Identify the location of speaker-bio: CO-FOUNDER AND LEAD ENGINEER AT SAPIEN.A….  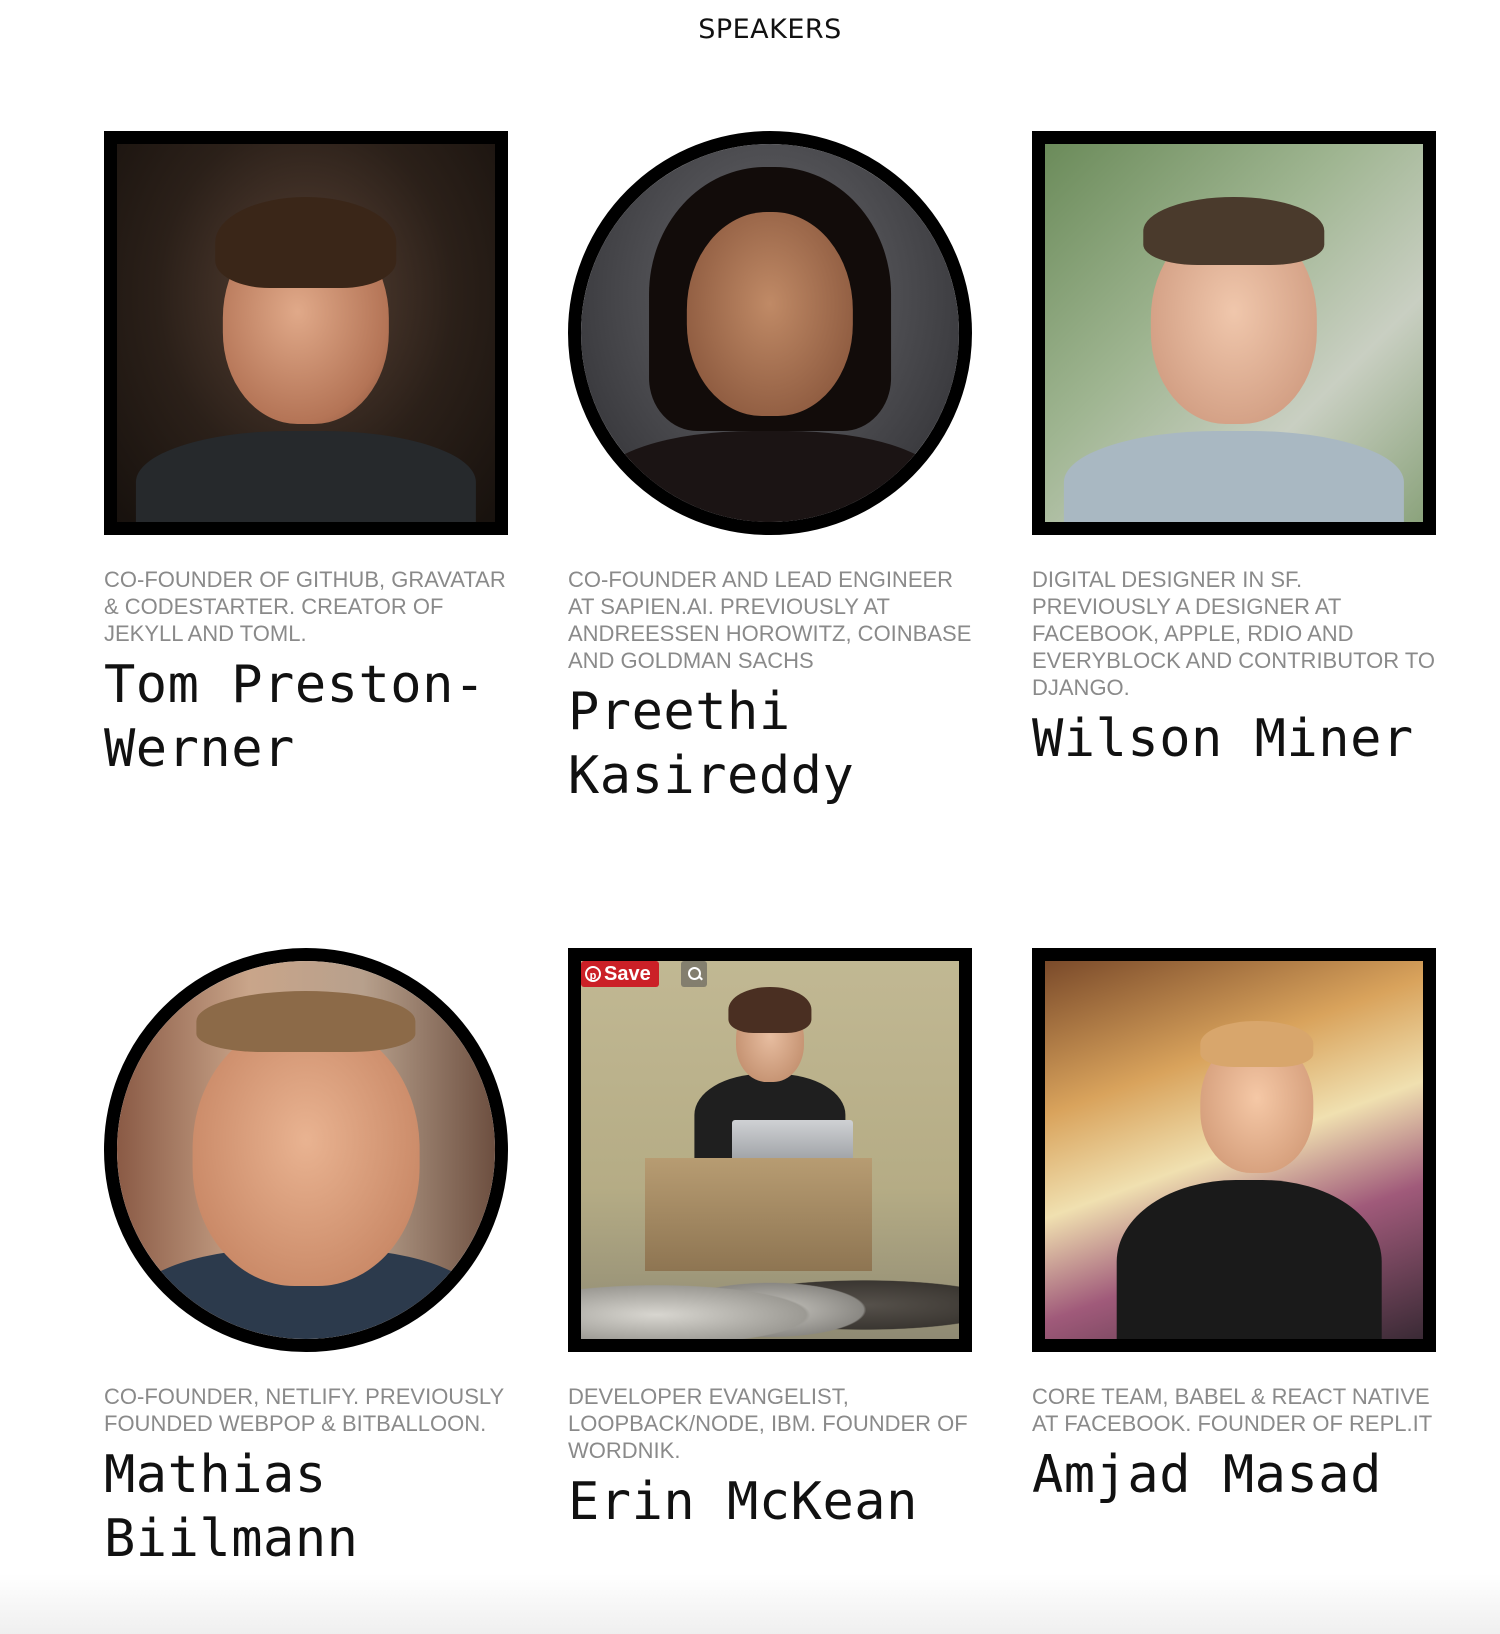
(770, 620).